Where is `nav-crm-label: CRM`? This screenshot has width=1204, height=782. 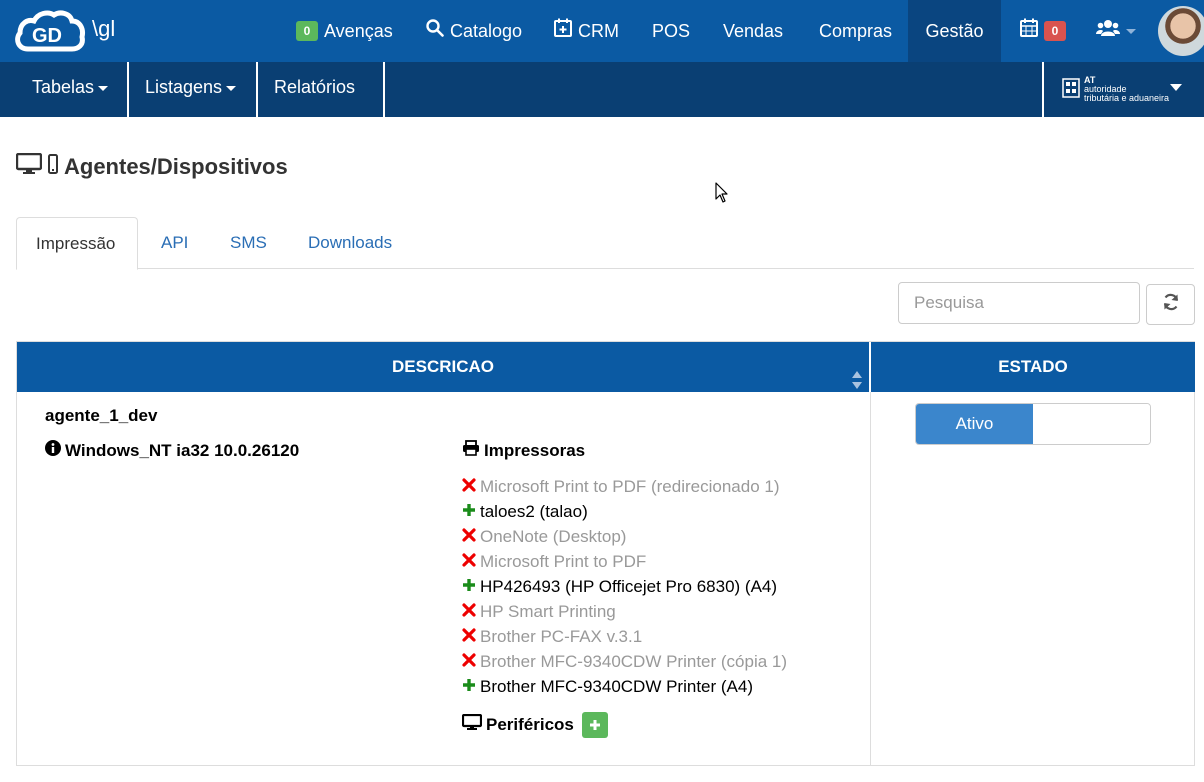 nav-crm-label: CRM is located at coordinates (598, 31).